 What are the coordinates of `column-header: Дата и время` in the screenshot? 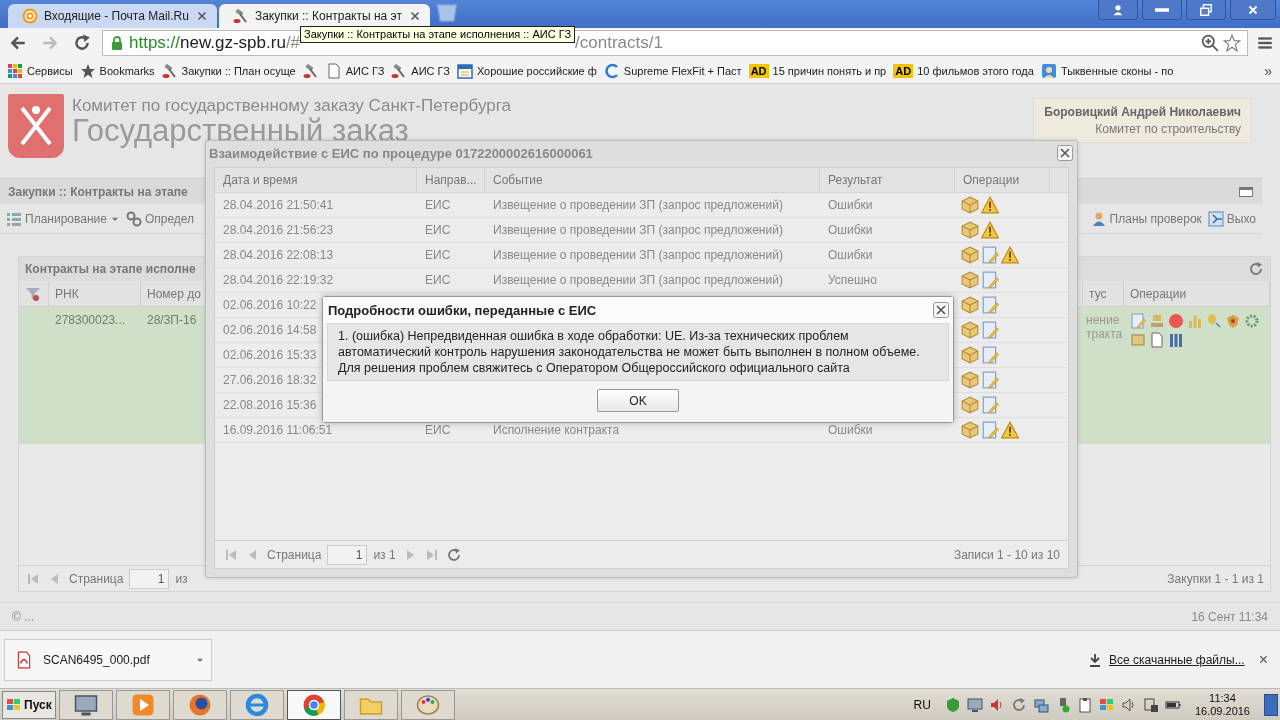 It's located at (316, 180).